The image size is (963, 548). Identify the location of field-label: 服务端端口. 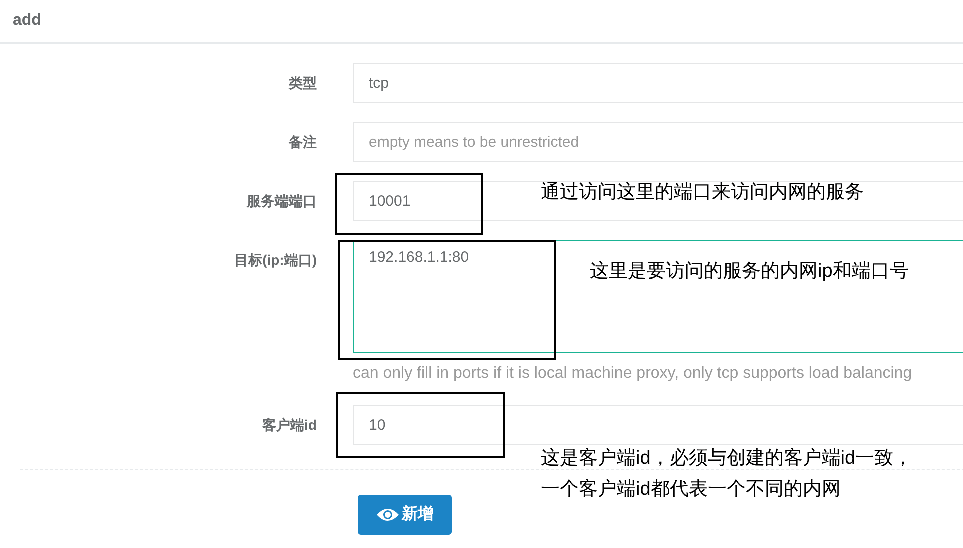
(281, 201).